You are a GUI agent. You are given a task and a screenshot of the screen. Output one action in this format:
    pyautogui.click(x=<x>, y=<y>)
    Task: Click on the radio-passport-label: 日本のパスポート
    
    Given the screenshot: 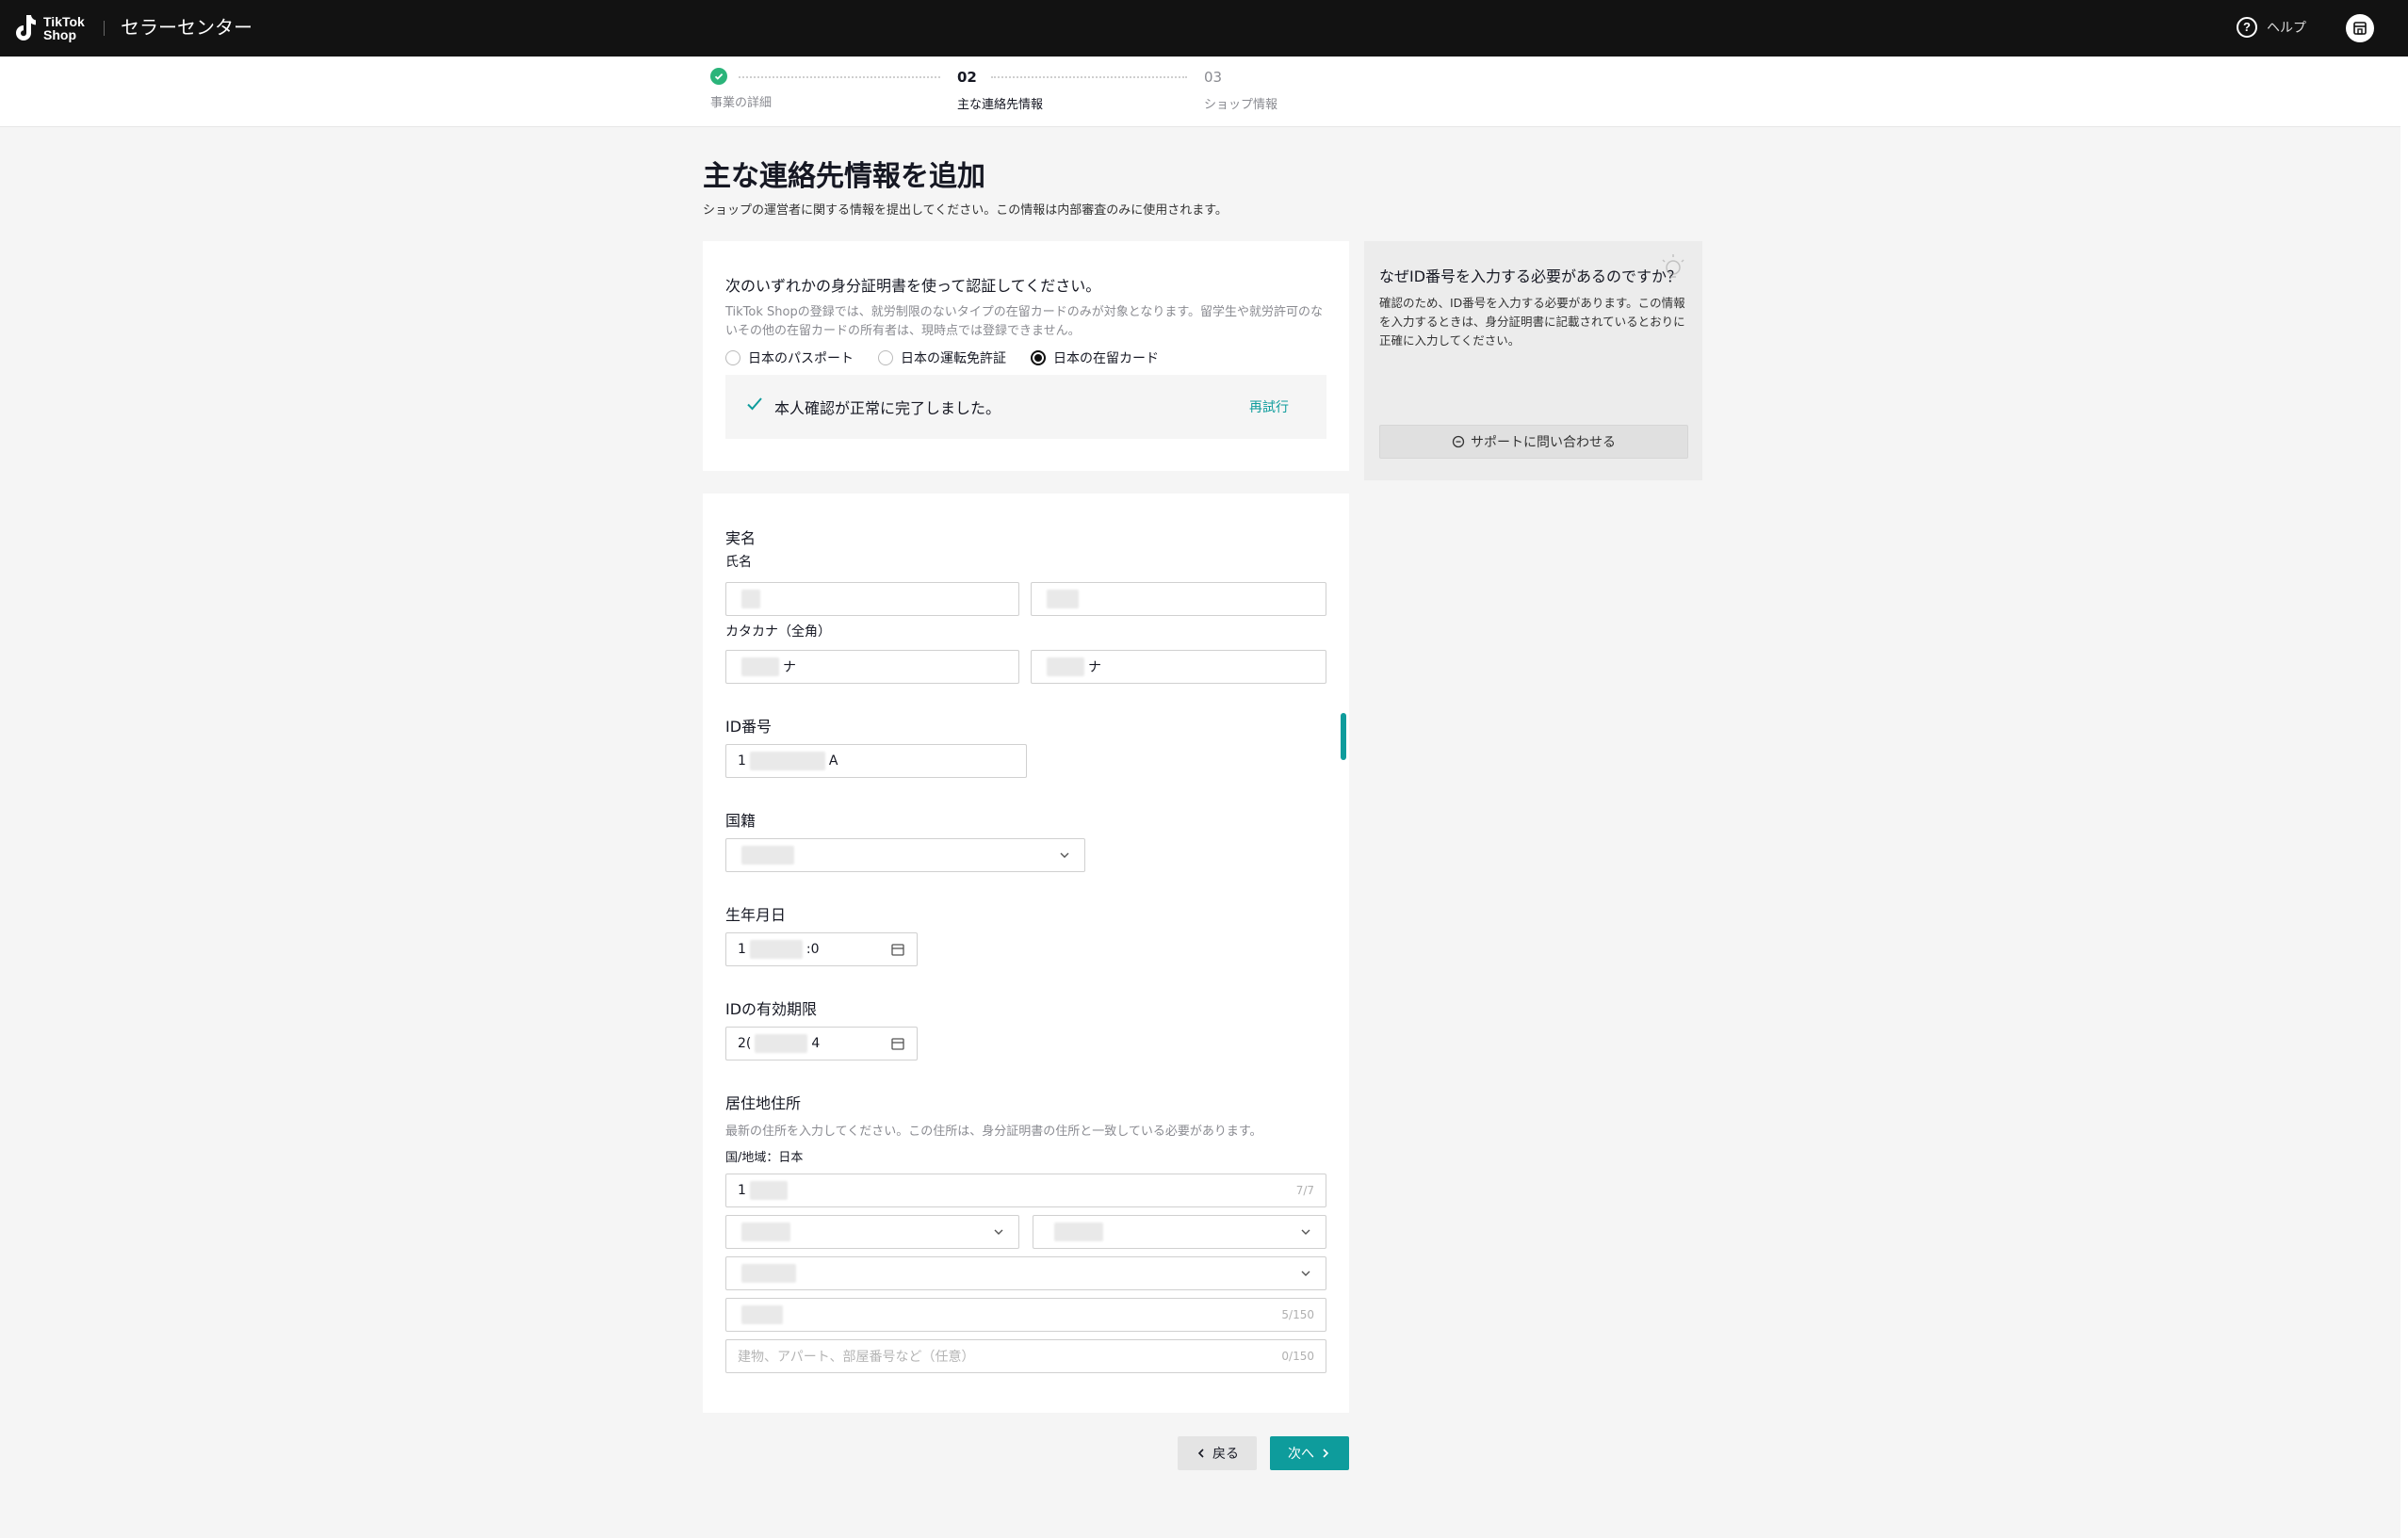 What is the action you would take?
    pyautogui.click(x=801, y=358)
    